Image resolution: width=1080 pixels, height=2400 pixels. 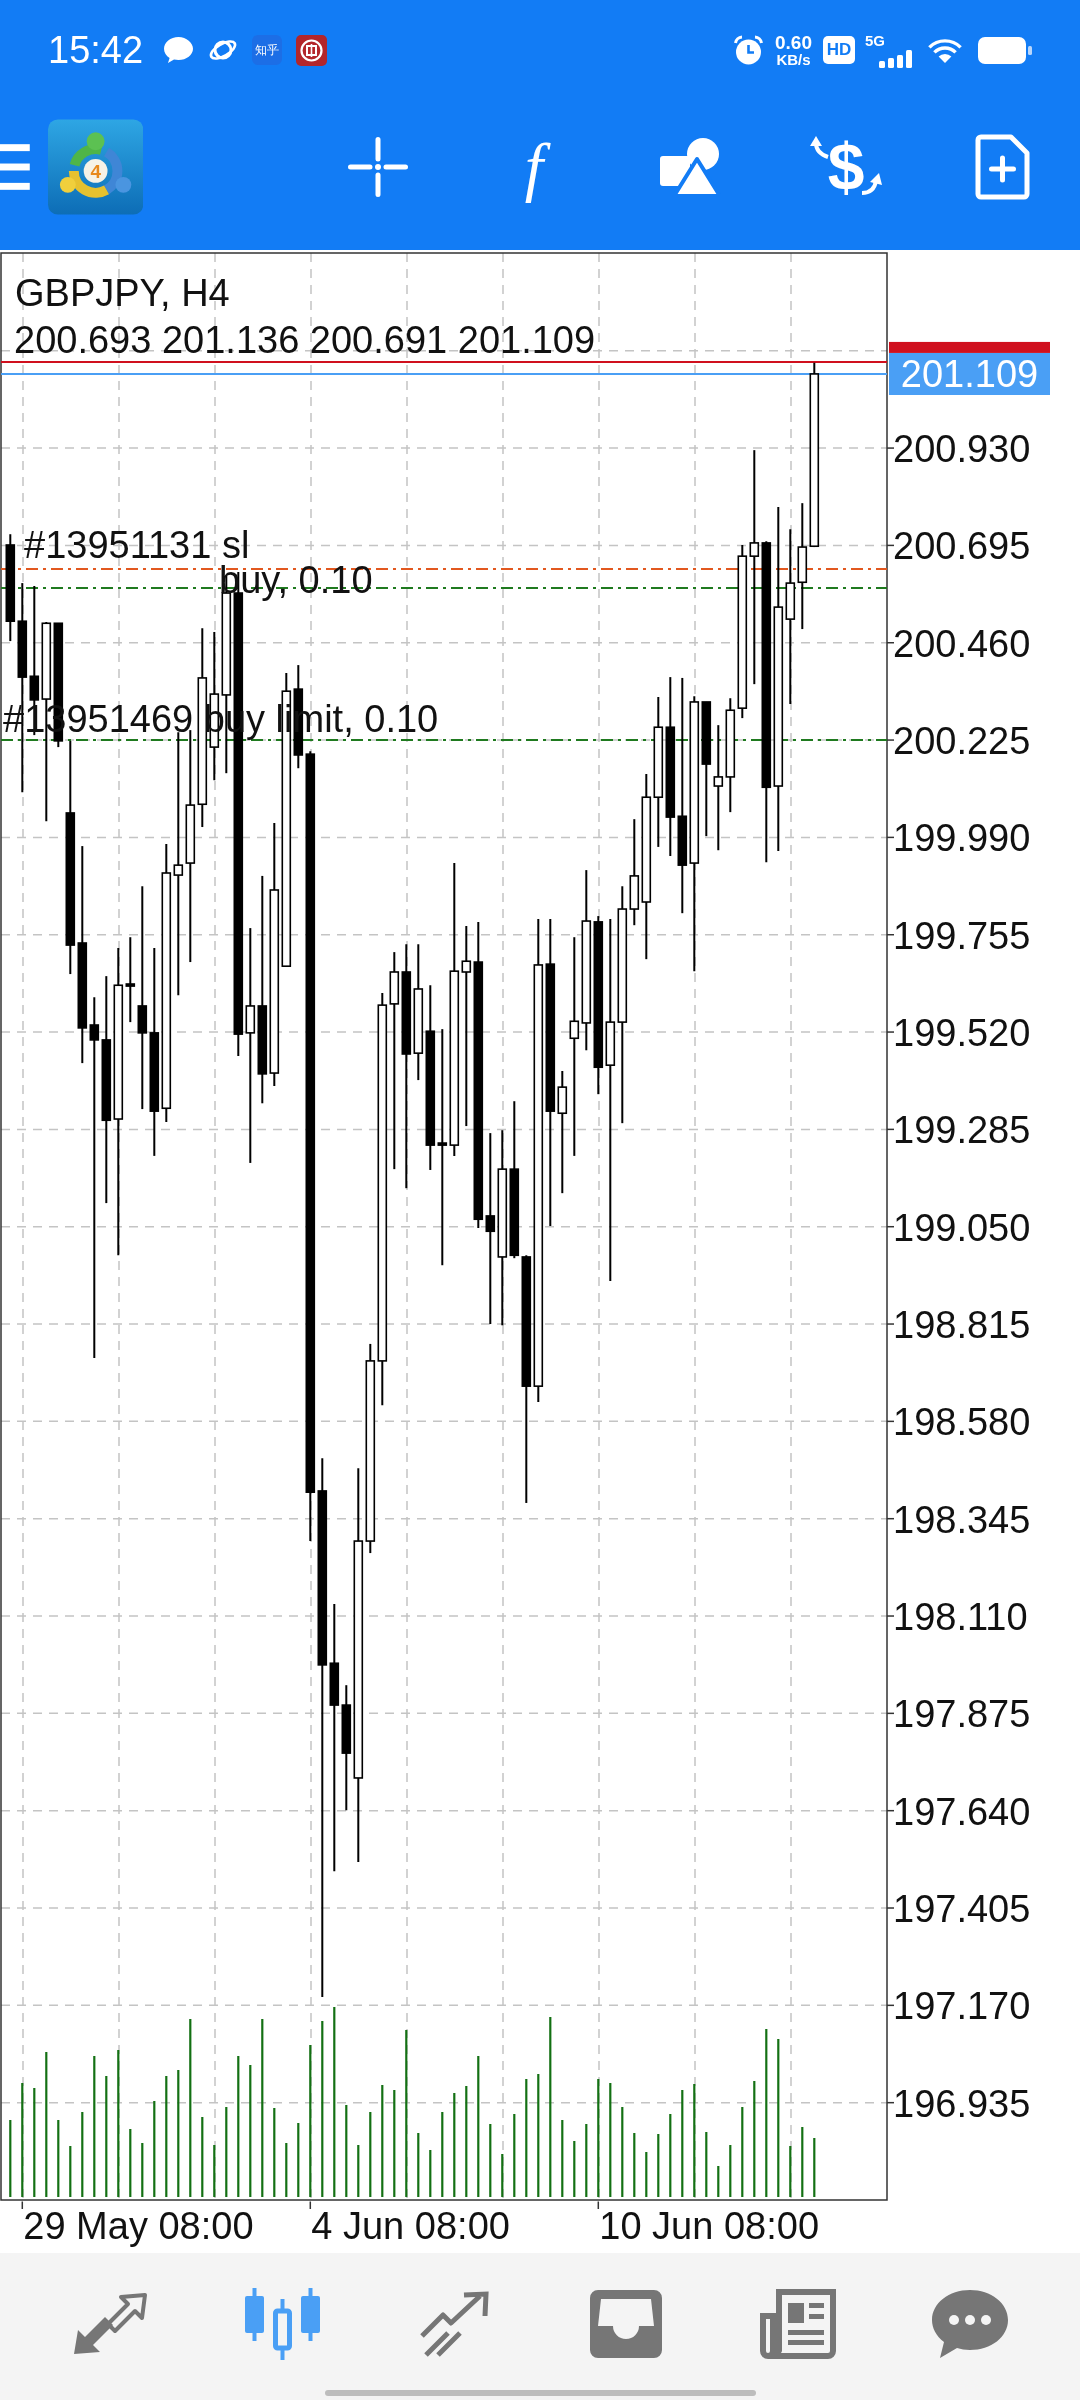 What do you see at coordinates (267, 50) in the screenshot?
I see `app-icon: 知乎` at bounding box center [267, 50].